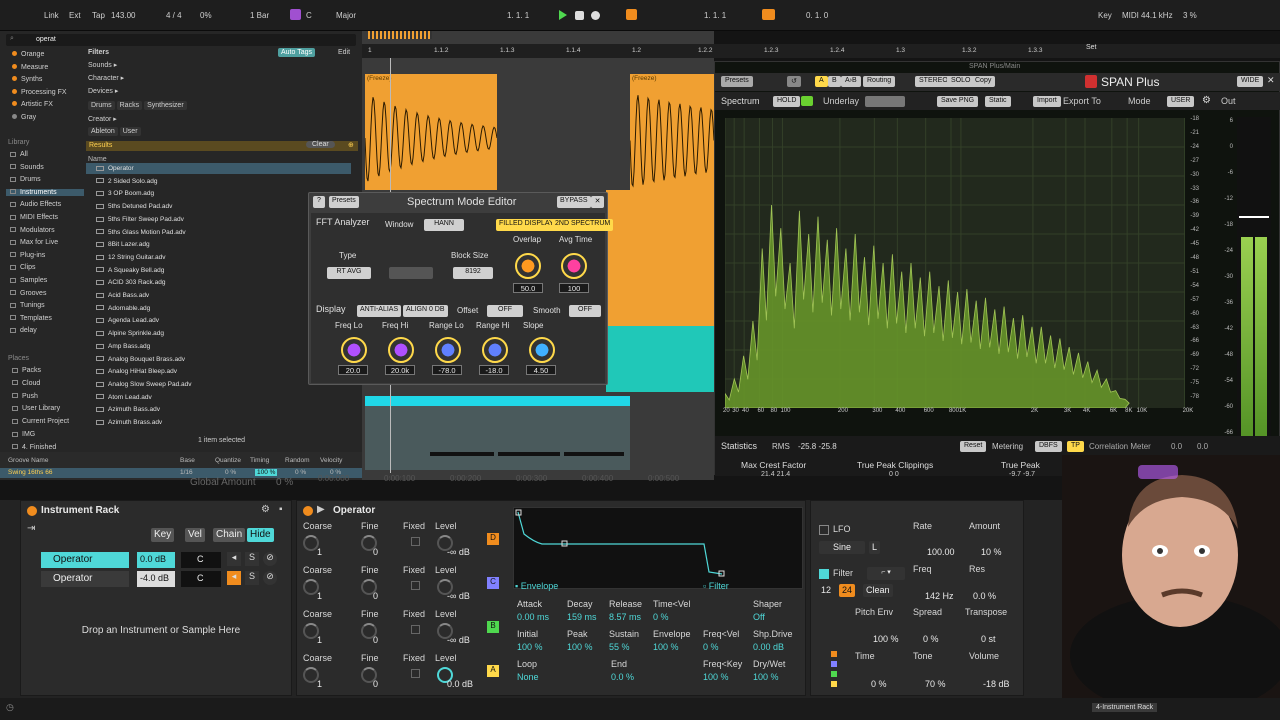 Image resolution: width=1280 pixels, height=720 pixels. Describe the element at coordinates (320, 144) in the screenshot. I see `clear-button: Clear` at that location.